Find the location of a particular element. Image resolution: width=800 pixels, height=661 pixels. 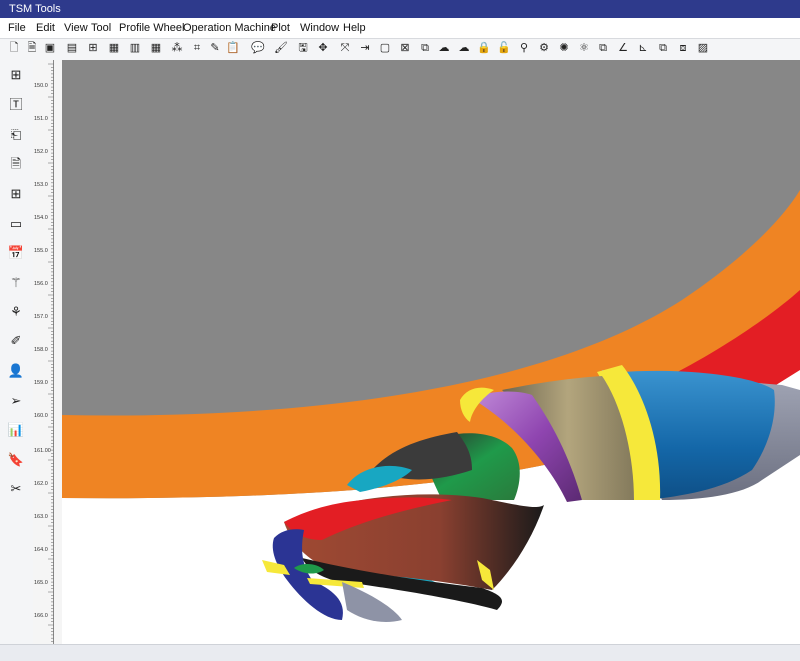

ruler-label: 165.0 is located at coordinates (41, 583).